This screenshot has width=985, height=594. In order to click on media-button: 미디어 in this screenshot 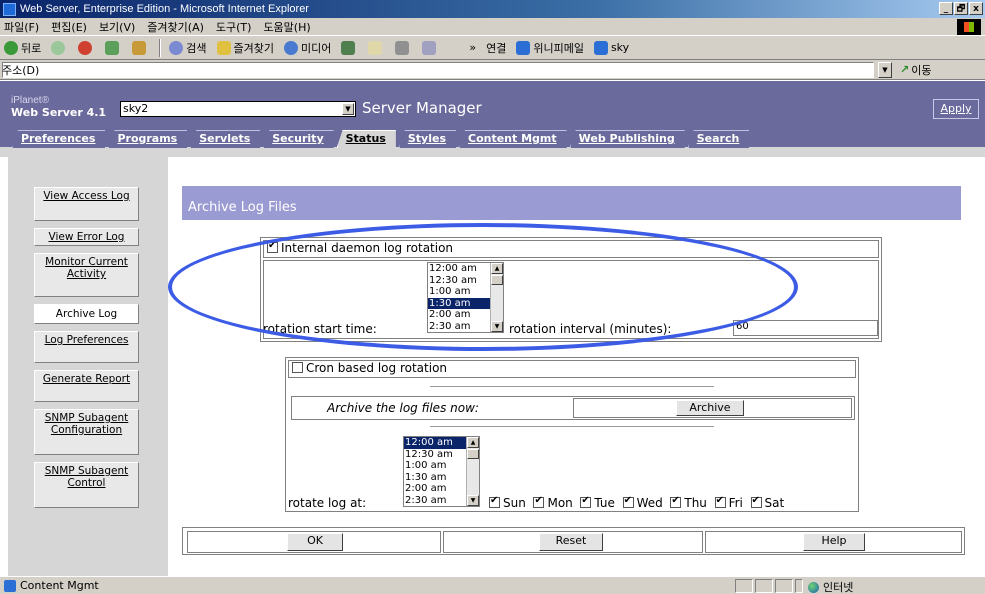, I will do `click(307, 48)`.